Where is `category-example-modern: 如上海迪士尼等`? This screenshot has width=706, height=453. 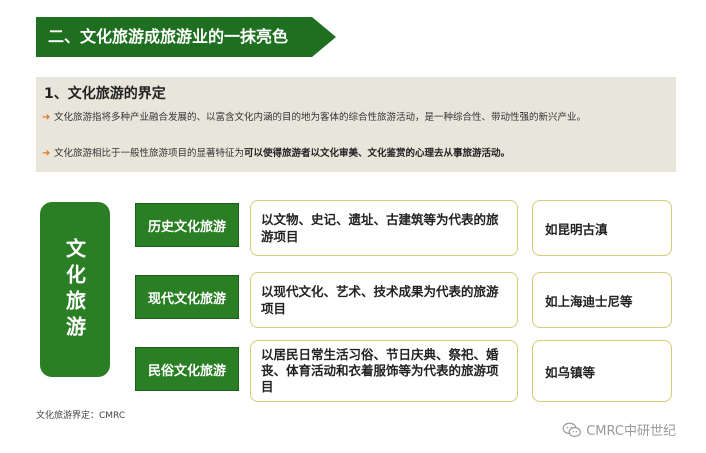
category-example-modern: 如上海迪士尼等 is located at coordinates (602, 300).